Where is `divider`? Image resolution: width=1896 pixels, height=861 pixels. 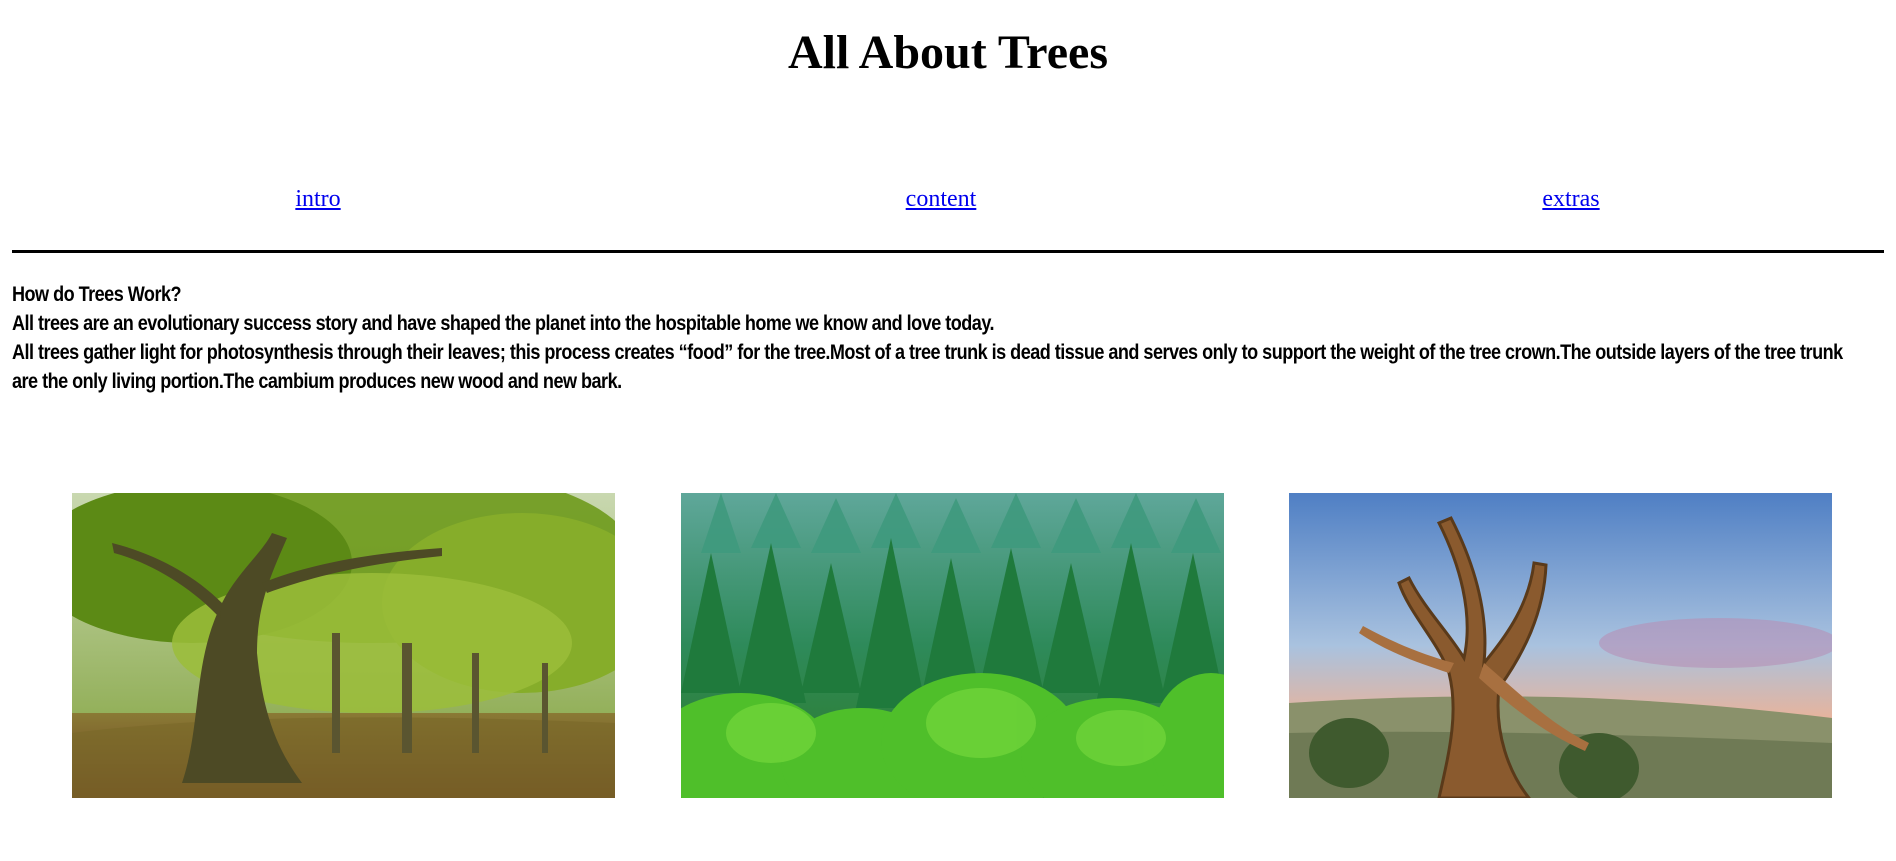 divider is located at coordinates (948, 251).